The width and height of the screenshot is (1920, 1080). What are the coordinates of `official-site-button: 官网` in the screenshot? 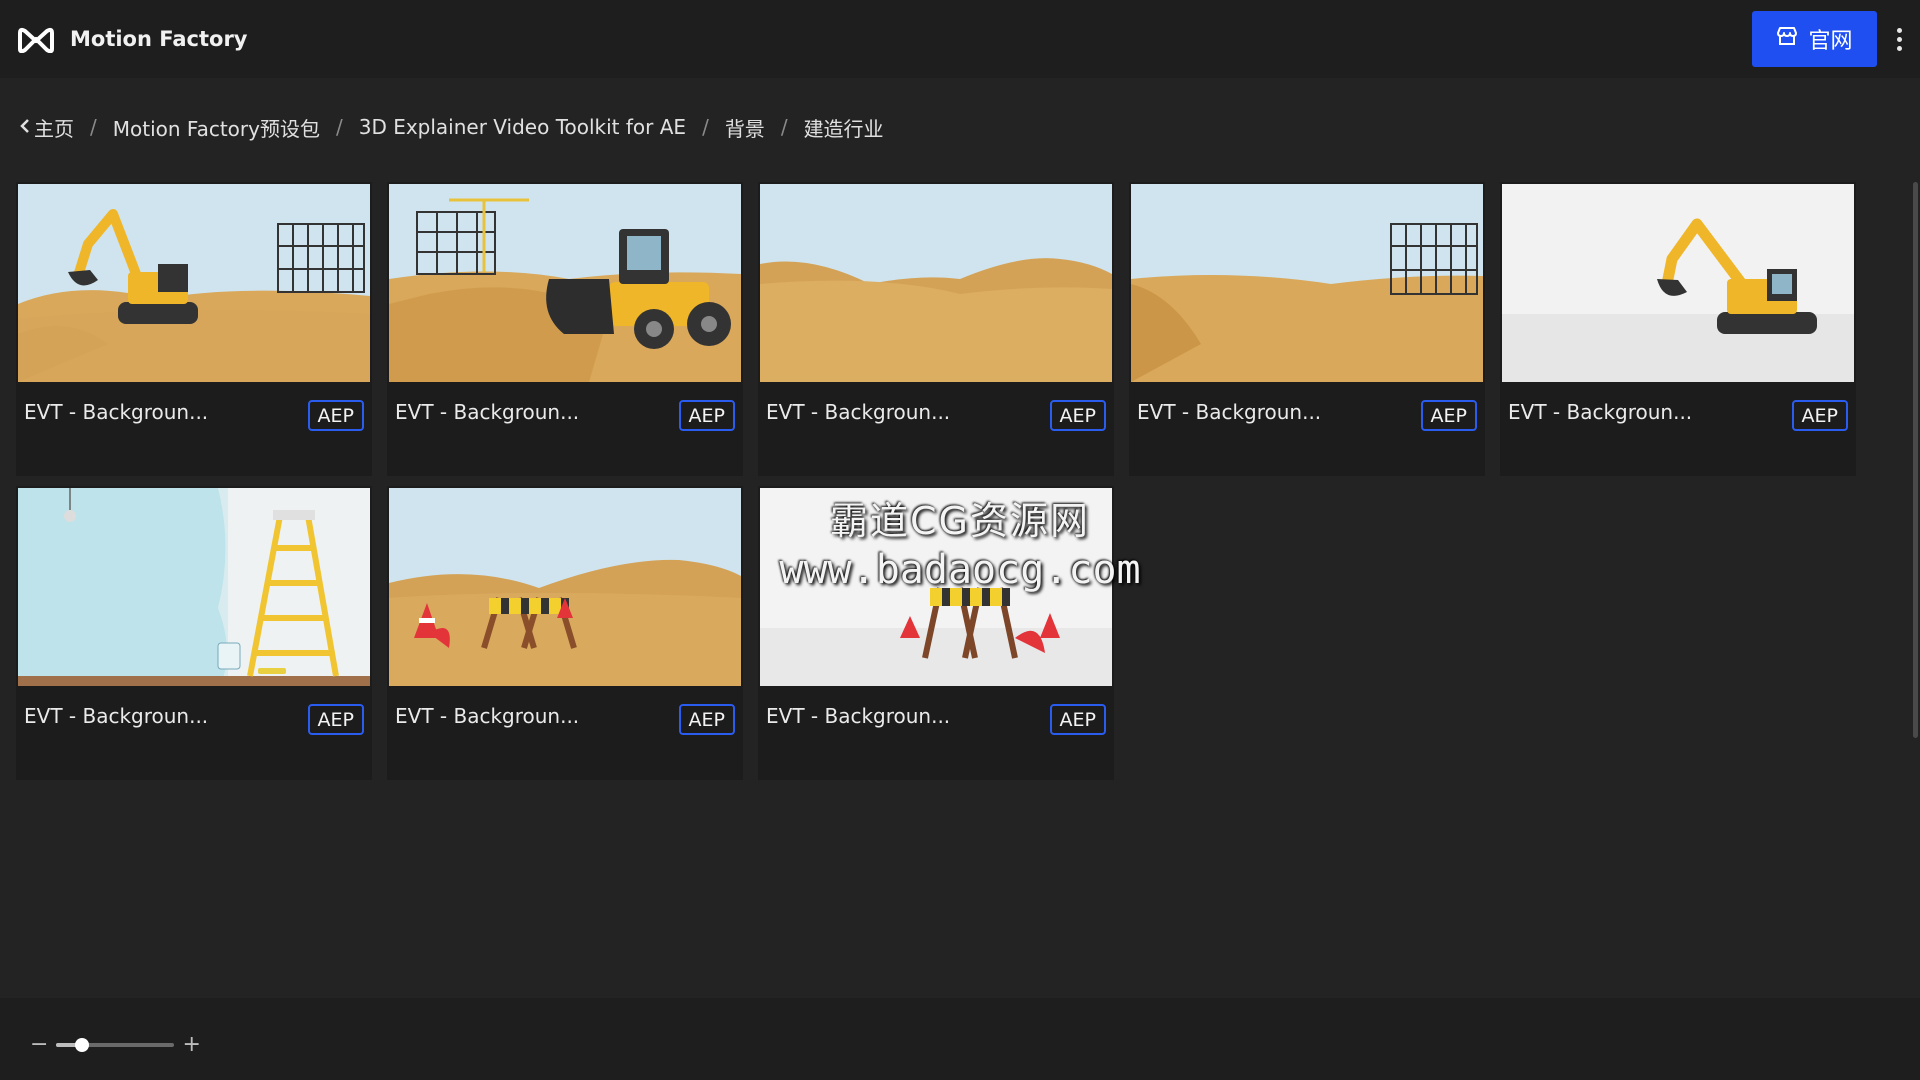 It's located at (1814, 39).